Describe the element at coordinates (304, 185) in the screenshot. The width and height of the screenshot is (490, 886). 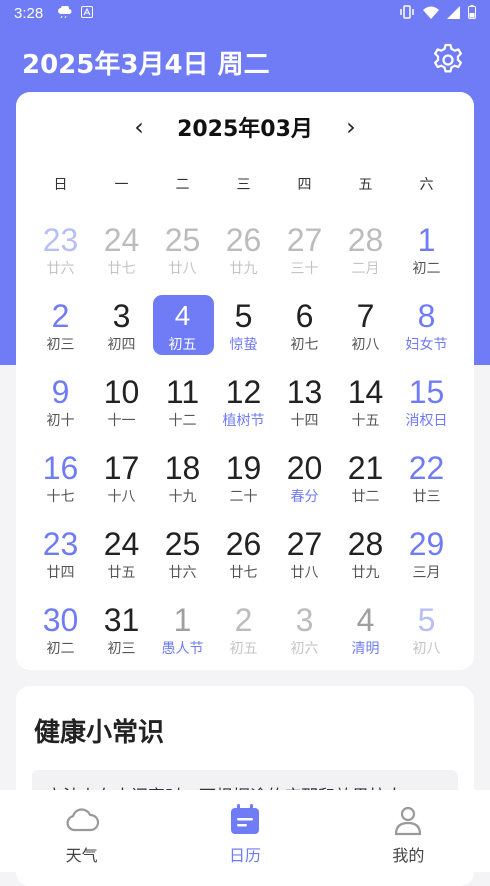
I see `weekday-label: 四` at that location.